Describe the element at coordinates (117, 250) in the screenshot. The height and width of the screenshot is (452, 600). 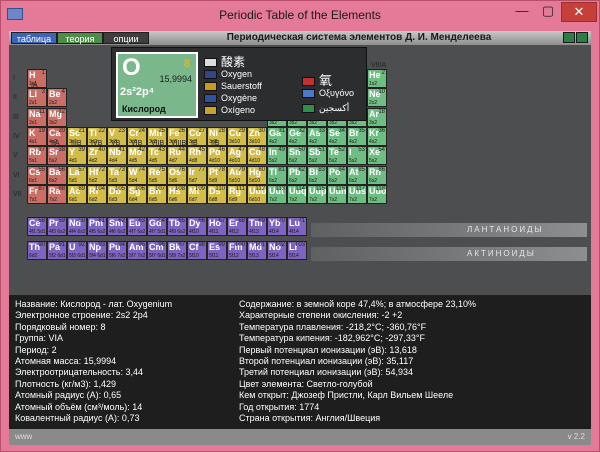
I see `element-cell-Pu: Pu 94 5f6 7s2` at that location.